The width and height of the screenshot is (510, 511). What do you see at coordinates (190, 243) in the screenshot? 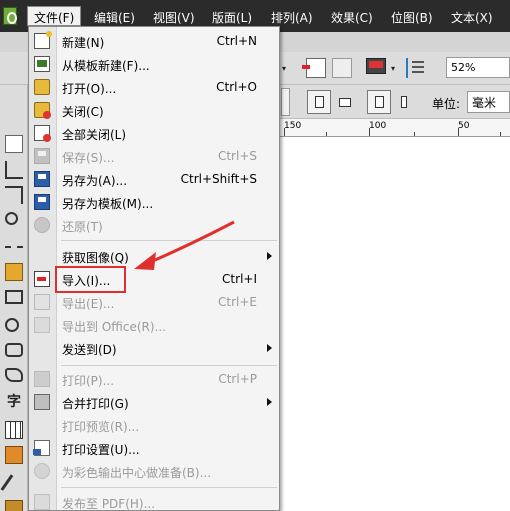
I see `annotation-arrow-shaft` at bounding box center [190, 243].